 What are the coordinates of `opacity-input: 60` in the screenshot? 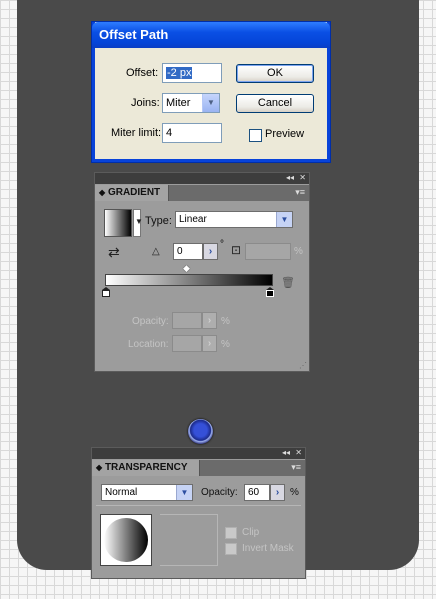 It's located at (257, 492).